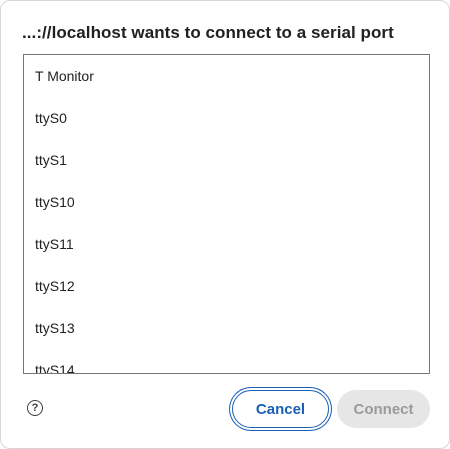 This screenshot has width=450, height=449. I want to click on port-list-item: ttyS11, so click(226, 244).